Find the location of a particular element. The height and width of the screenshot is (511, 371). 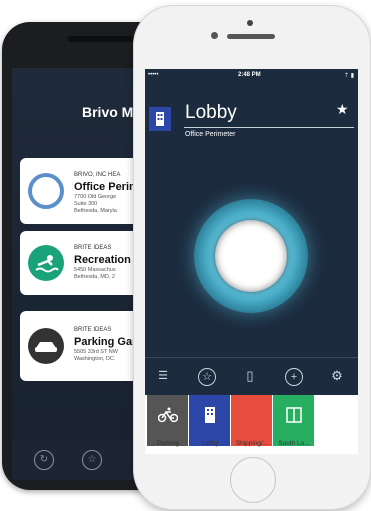

brivo-logo-icon is located at coordinates (46, 191).